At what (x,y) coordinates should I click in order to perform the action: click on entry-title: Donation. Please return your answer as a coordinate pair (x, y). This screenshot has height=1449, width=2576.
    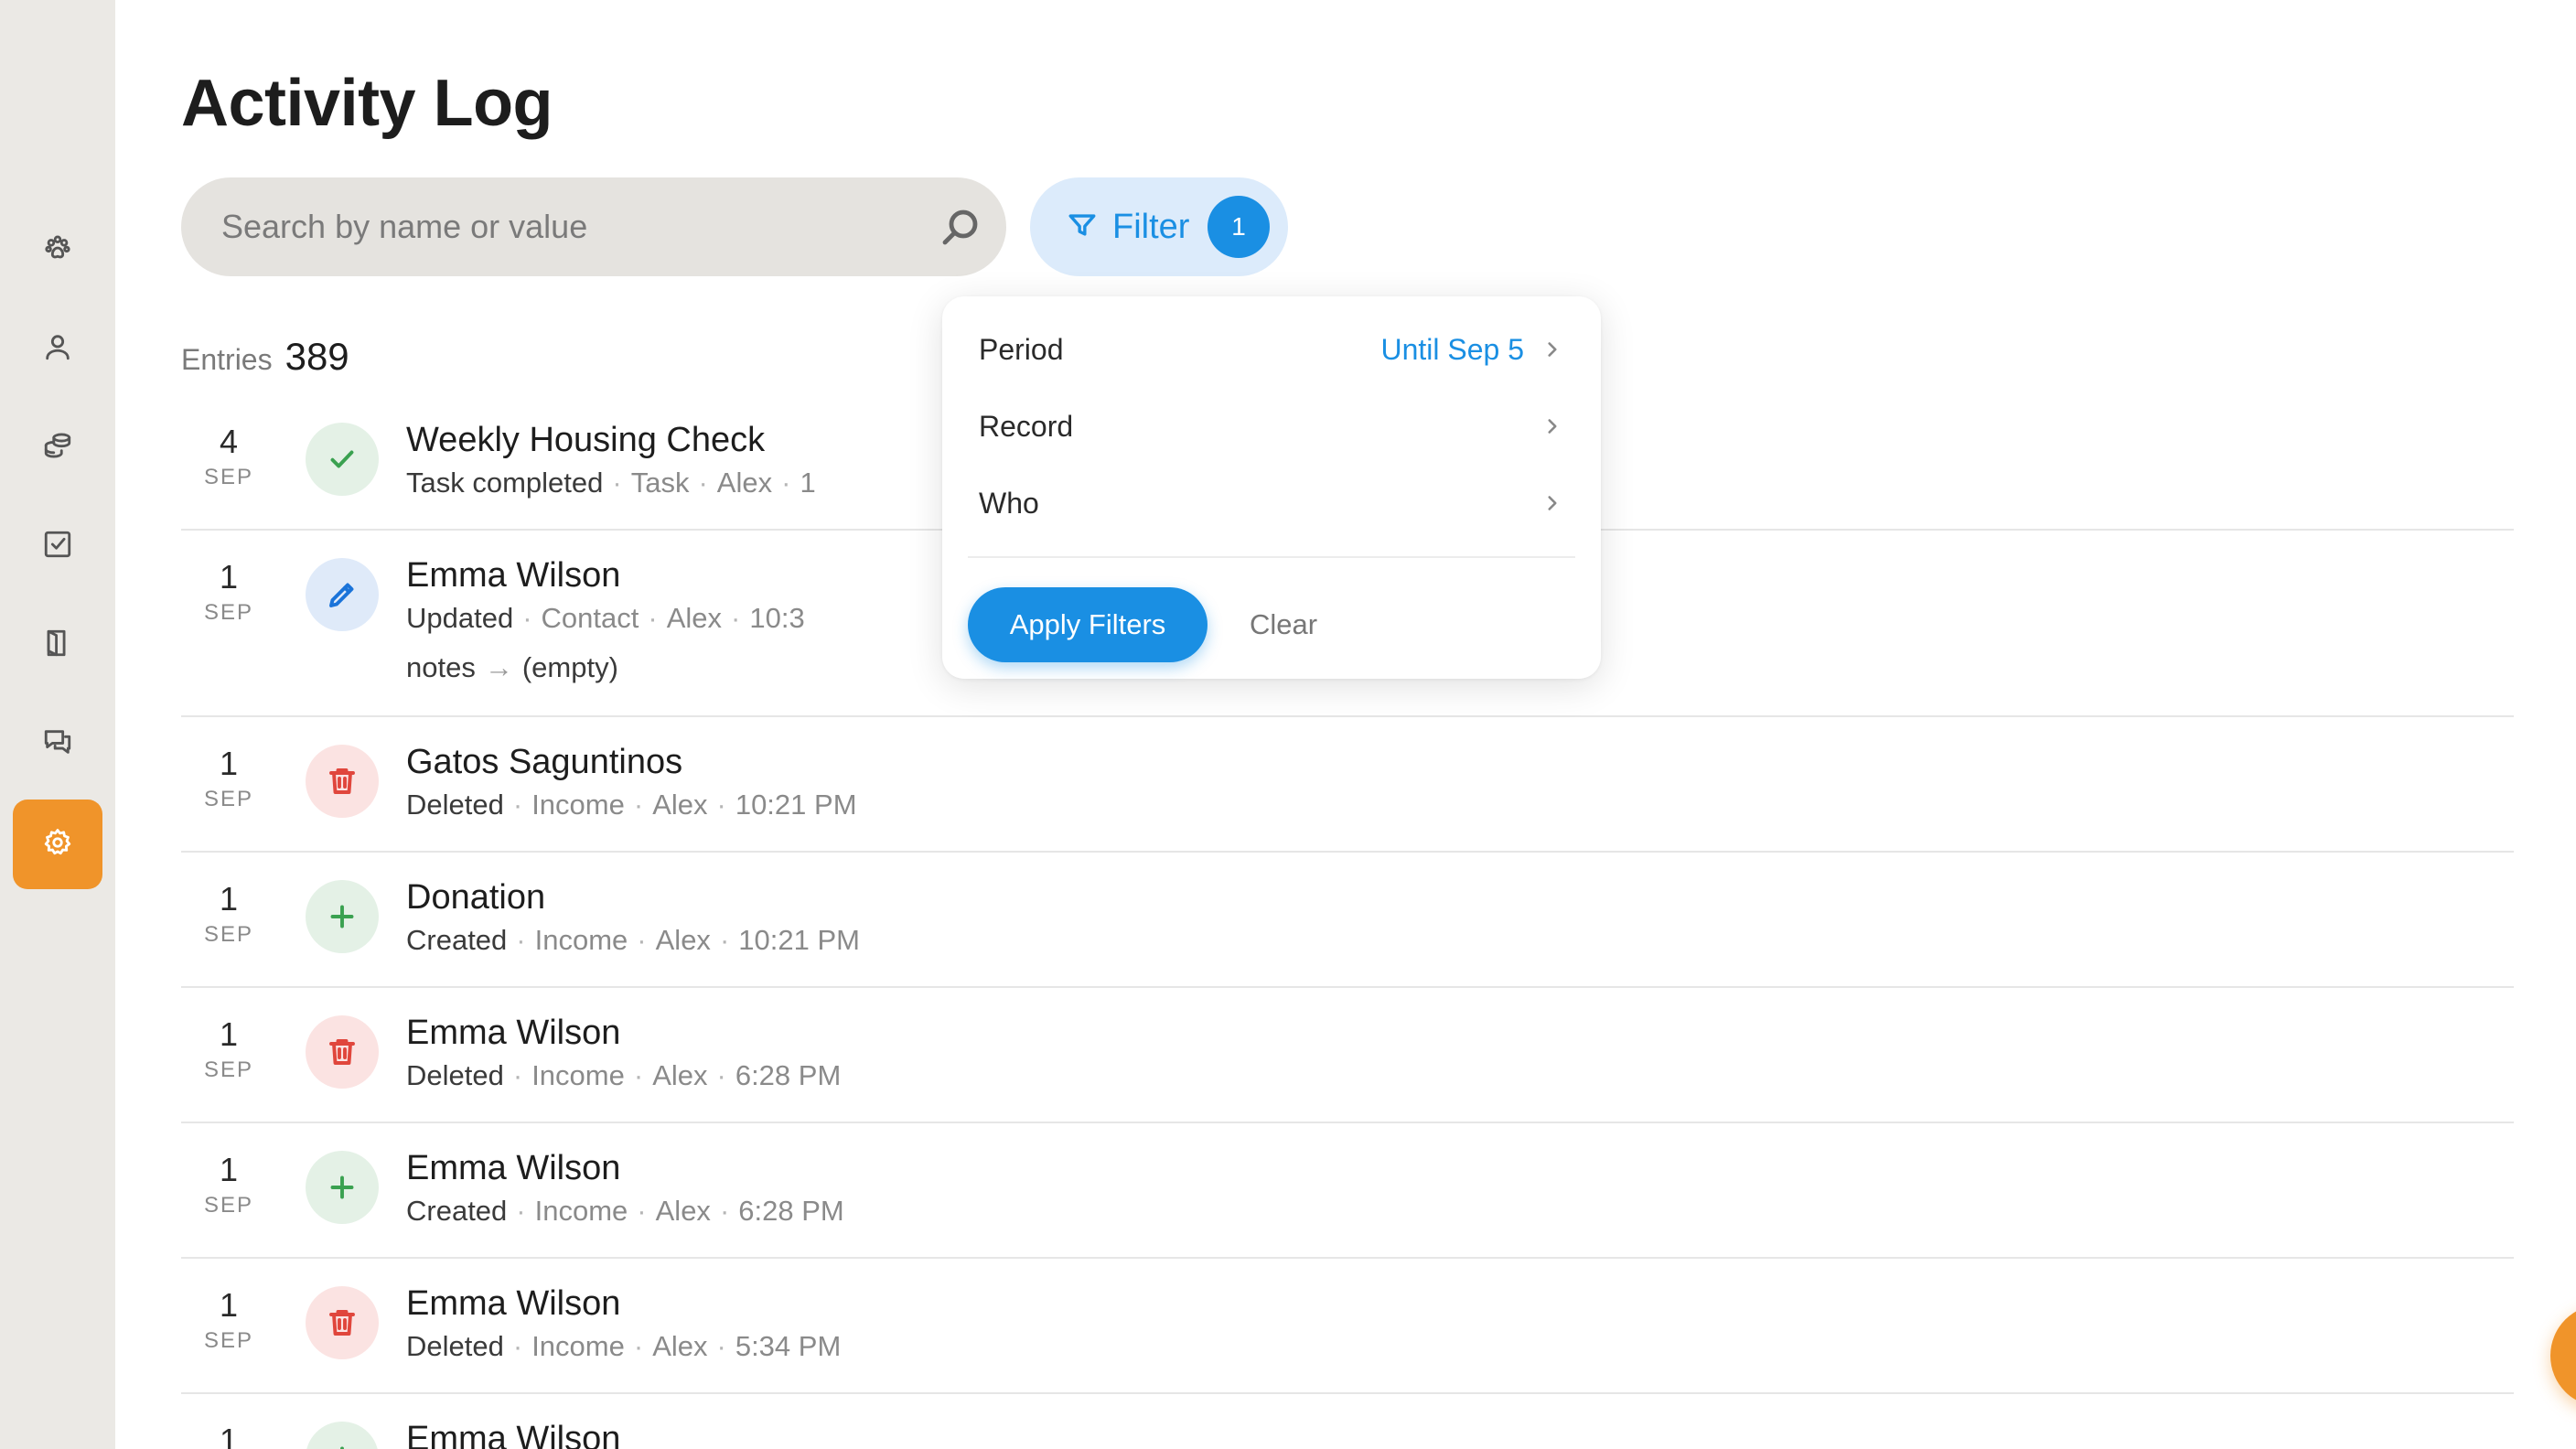
    Looking at the image, I should click on (476, 897).